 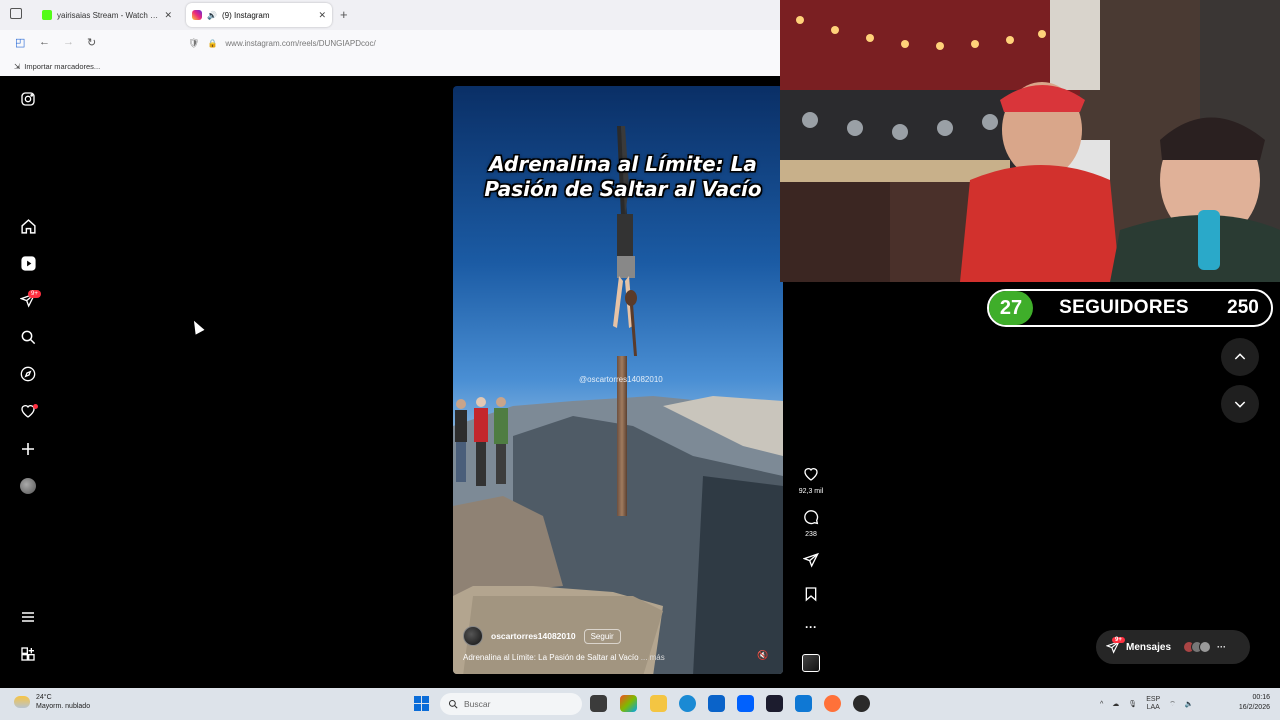 What do you see at coordinates (44, 42) in the screenshot?
I see `back-icon: ←` at bounding box center [44, 42].